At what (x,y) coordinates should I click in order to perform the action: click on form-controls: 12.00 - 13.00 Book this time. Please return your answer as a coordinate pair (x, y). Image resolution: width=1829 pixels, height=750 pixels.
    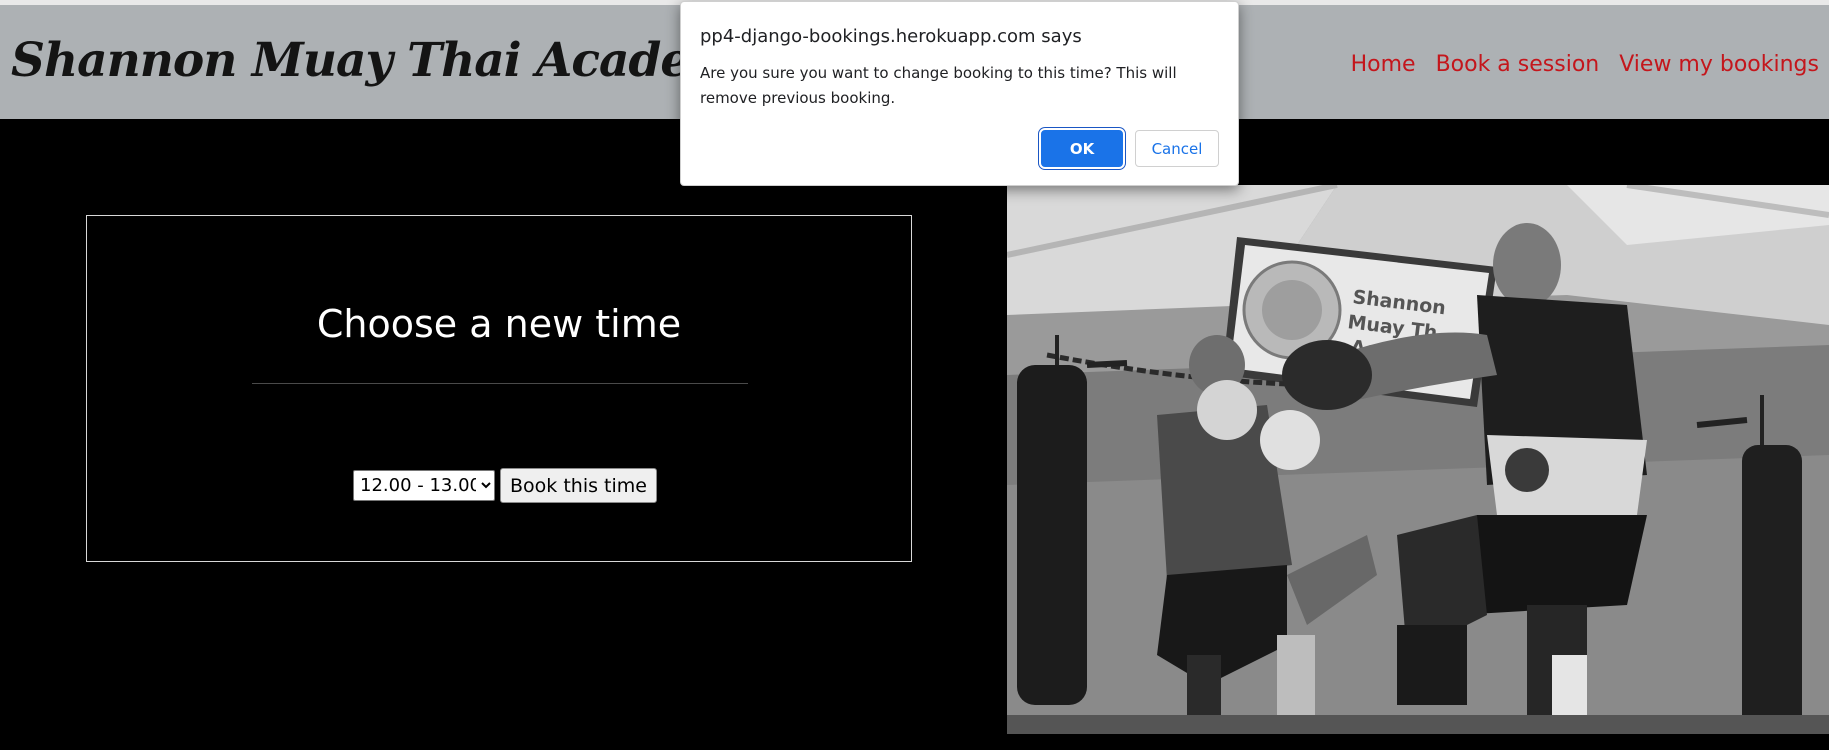
    Looking at the image, I should click on (505, 485).